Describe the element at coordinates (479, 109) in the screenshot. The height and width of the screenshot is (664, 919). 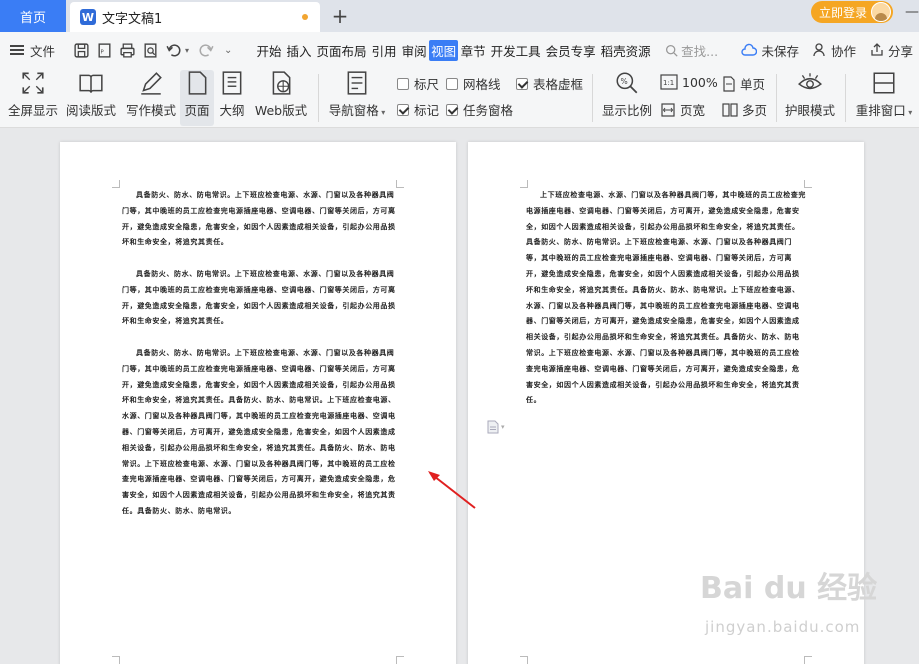
I see `task-pane-checkbox: 任务窗格` at that location.